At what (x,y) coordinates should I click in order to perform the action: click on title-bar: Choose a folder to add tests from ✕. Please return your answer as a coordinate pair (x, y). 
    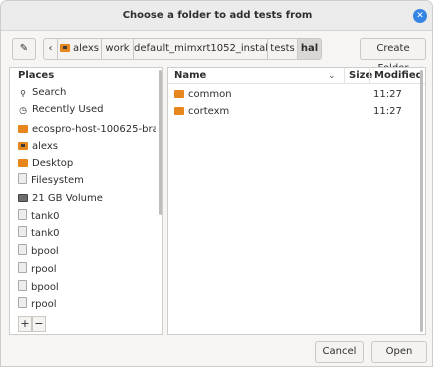
    Looking at the image, I should click on (216, 16).